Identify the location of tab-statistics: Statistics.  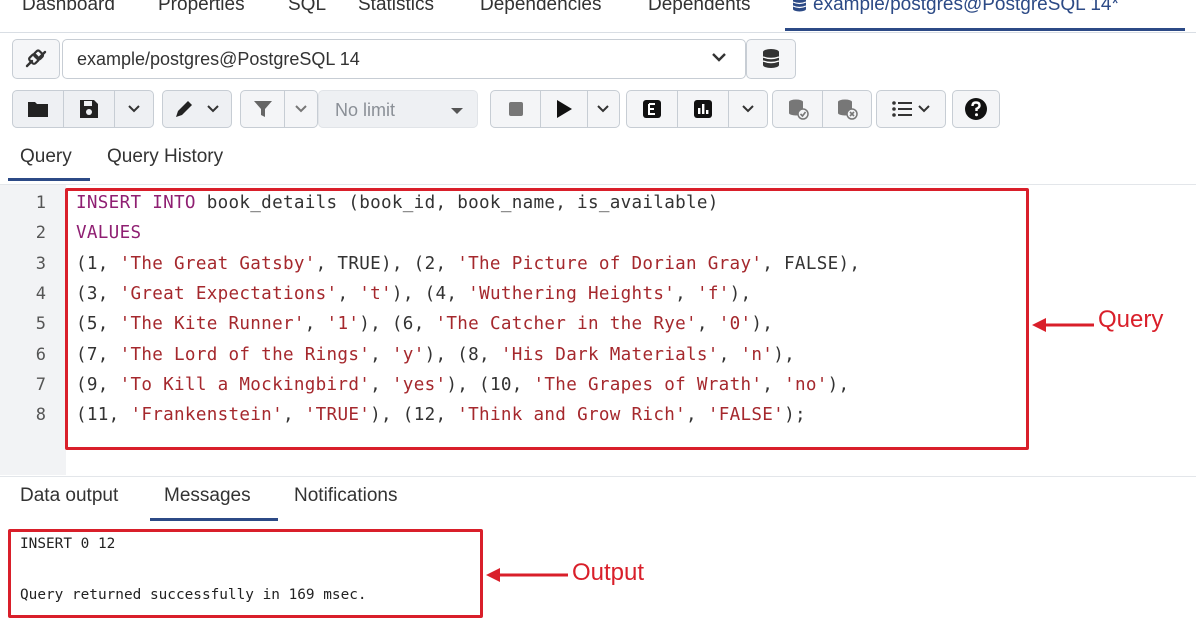
(396, 8).